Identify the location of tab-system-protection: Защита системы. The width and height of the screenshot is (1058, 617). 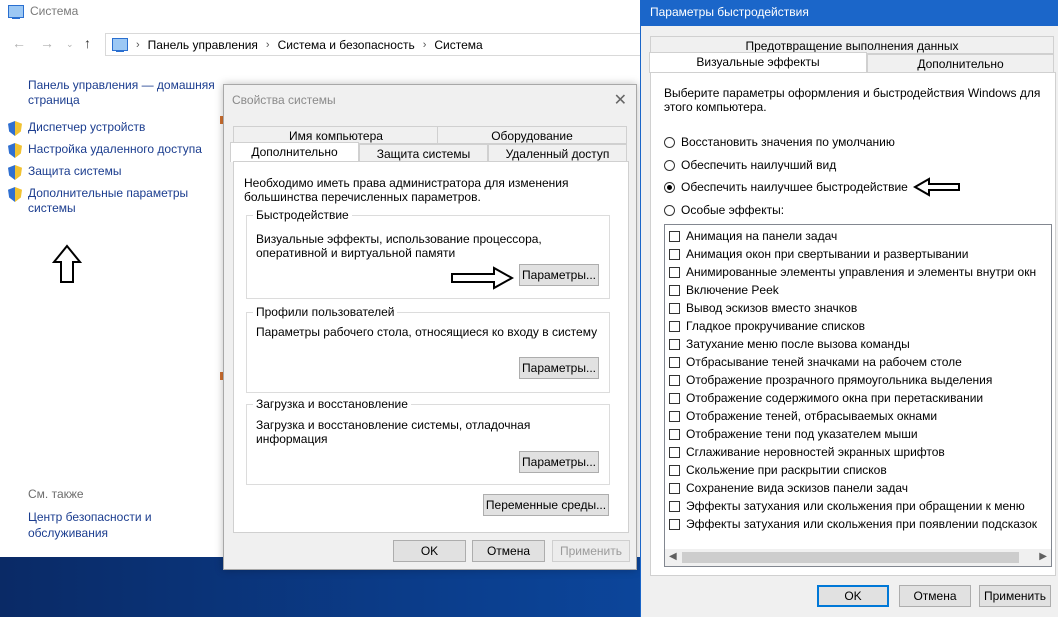
(423, 153).